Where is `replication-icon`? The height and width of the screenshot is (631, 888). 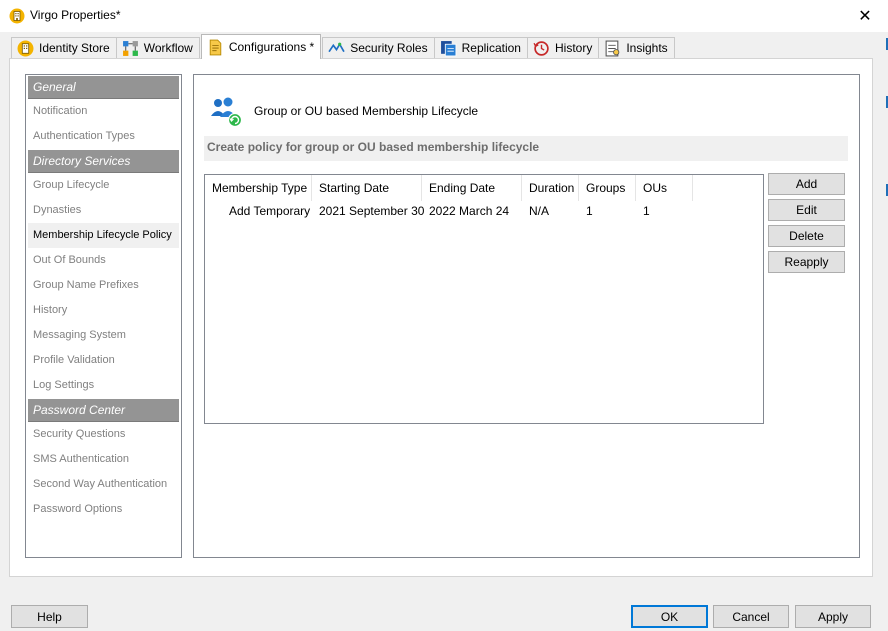
replication-icon is located at coordinates (448, 48).